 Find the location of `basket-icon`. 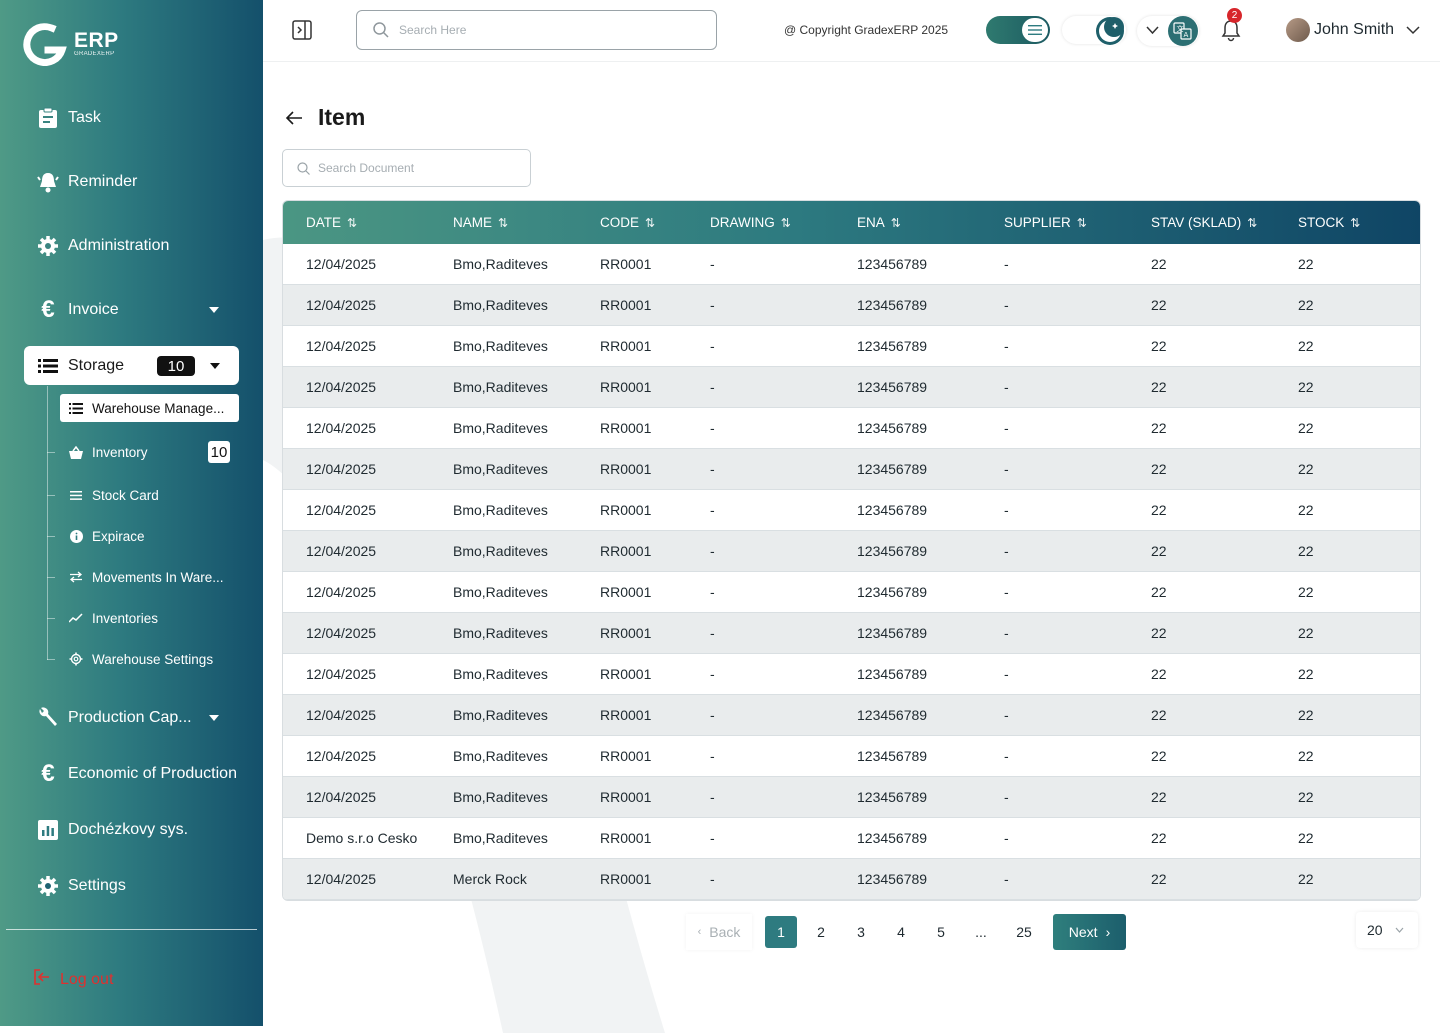

basket-icon is located at coordinates (76, 452).